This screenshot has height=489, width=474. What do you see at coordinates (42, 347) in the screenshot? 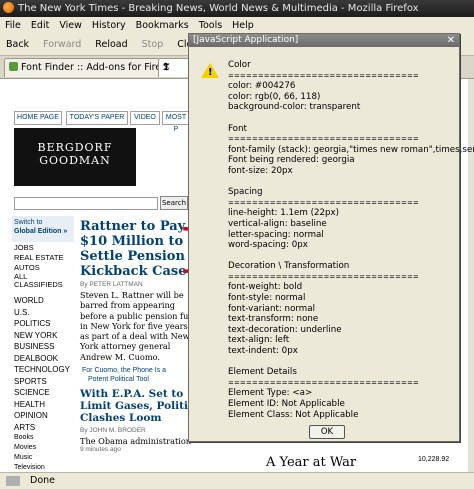
I see `link-business: BUSINESS` at bounding box center [42, 347].